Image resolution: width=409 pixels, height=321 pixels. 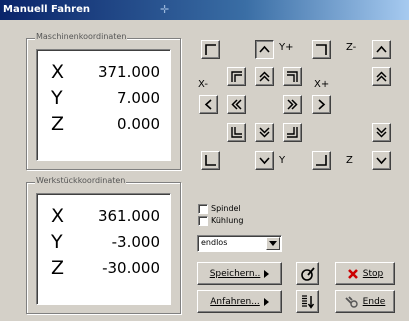 What do you see at coordinates (282, 160) in the screenshot?
I see `y-minus-label: Y` at bounding box center [282, 160].